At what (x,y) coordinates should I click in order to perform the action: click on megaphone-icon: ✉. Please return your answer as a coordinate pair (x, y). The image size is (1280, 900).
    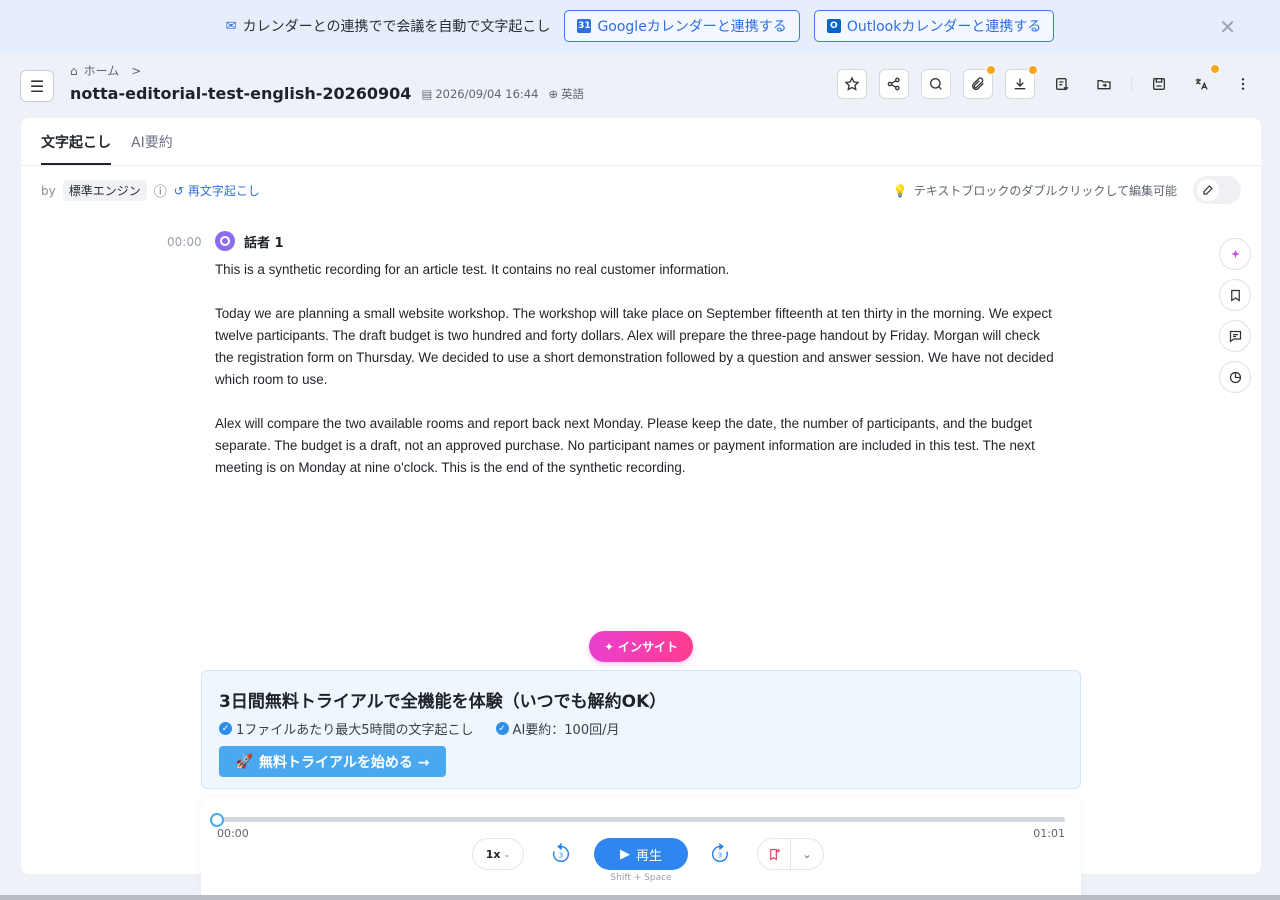
    Looking at the image, I should click on (231, 26).